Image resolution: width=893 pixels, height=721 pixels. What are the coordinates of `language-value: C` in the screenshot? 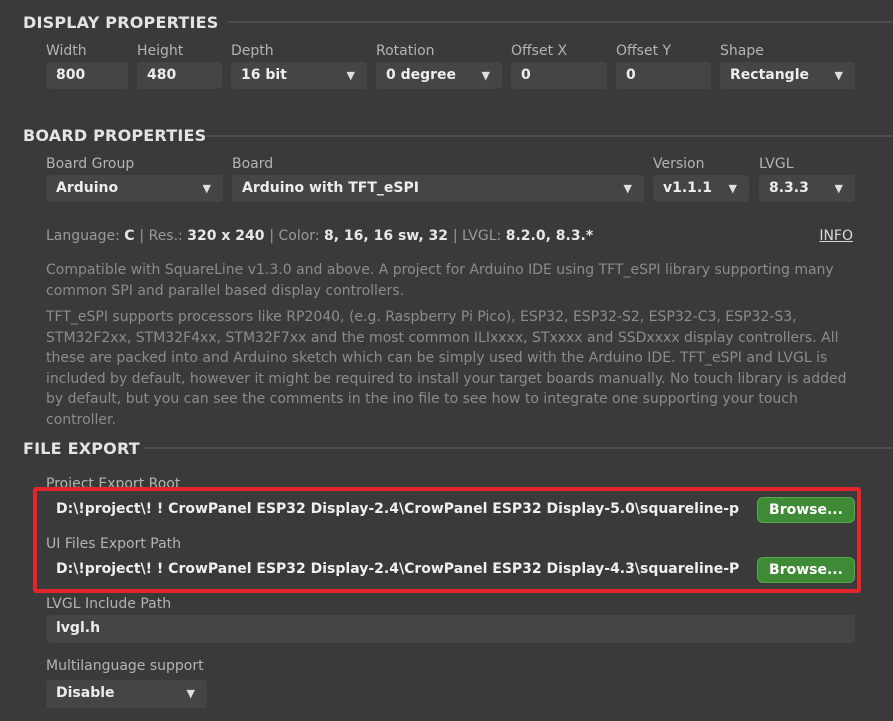 It's located at (132, 236).